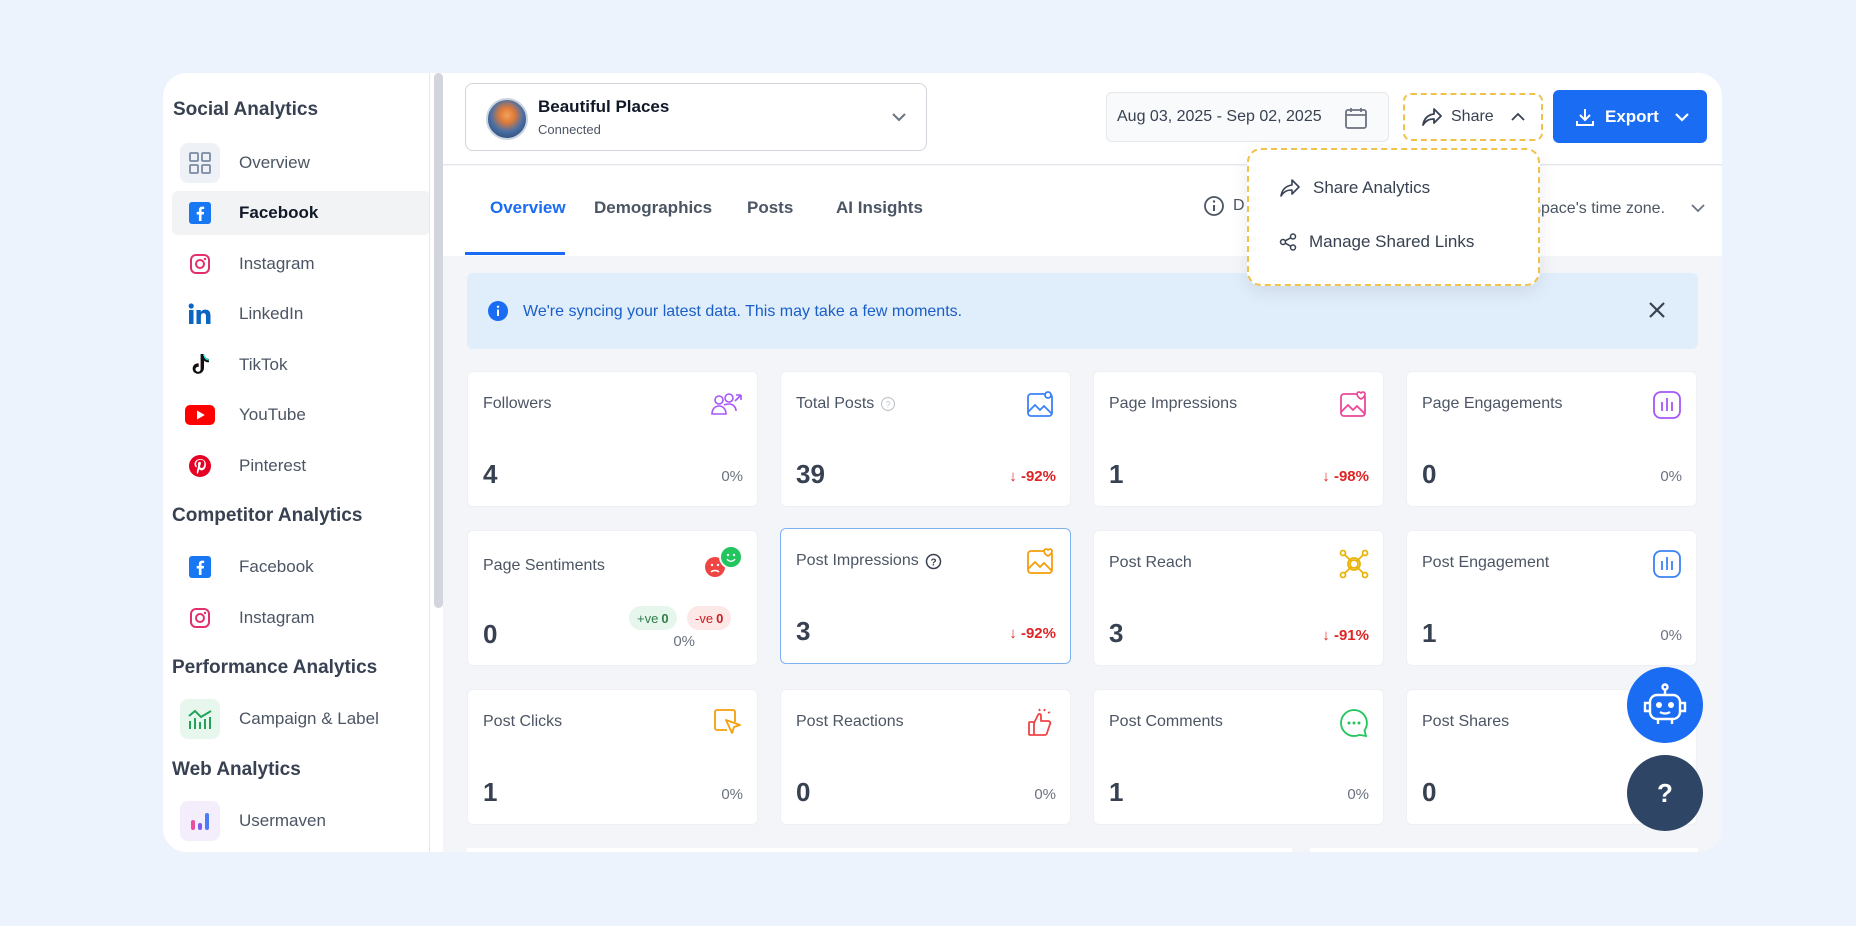 The height and width of the screenshot is (926, 1856). Describe the element at coordinates (1214, 206) in the screenshot. I see `info-icon` at that location.